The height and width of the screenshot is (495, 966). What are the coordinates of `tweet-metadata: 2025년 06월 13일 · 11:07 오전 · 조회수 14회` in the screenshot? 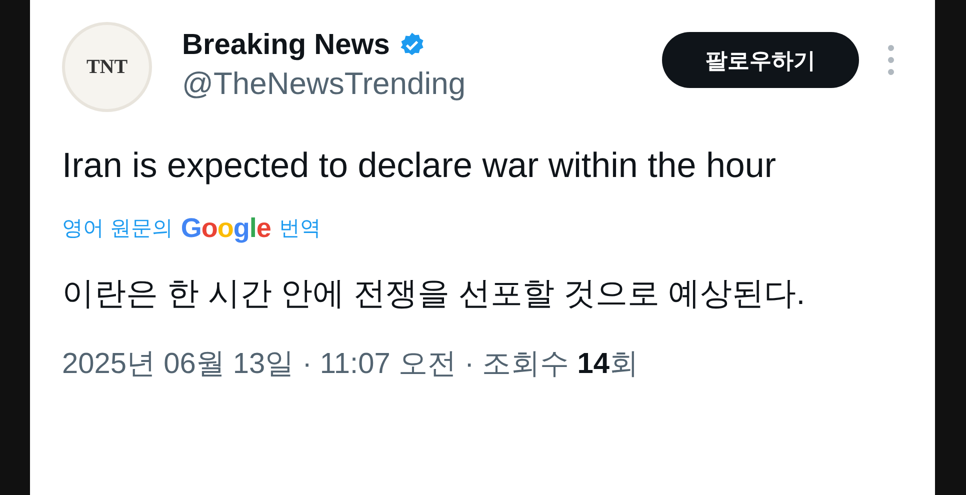 It's located at (351, 364).